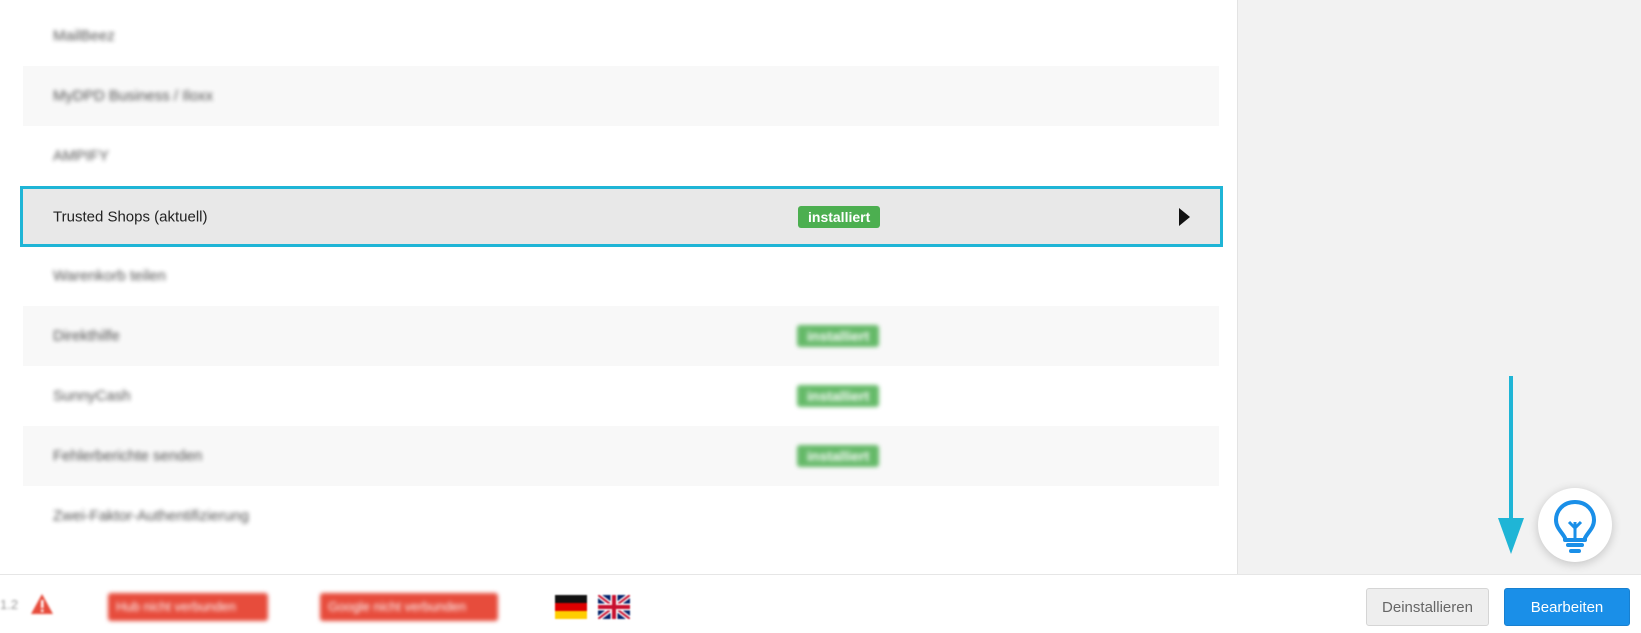  Describe the element at coordinates (130, 216) in the screenshot. I see `module-name: Trusted Shops (aktuell)` at that location.